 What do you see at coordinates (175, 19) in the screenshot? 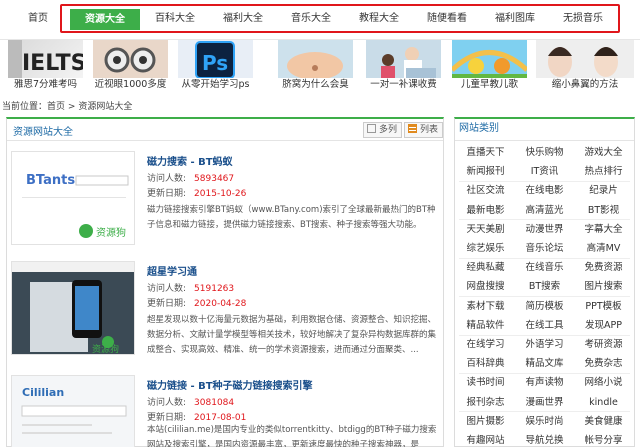
I see `nav-item-encyclopedia: 百科大全` at bounding box center [175, 19].